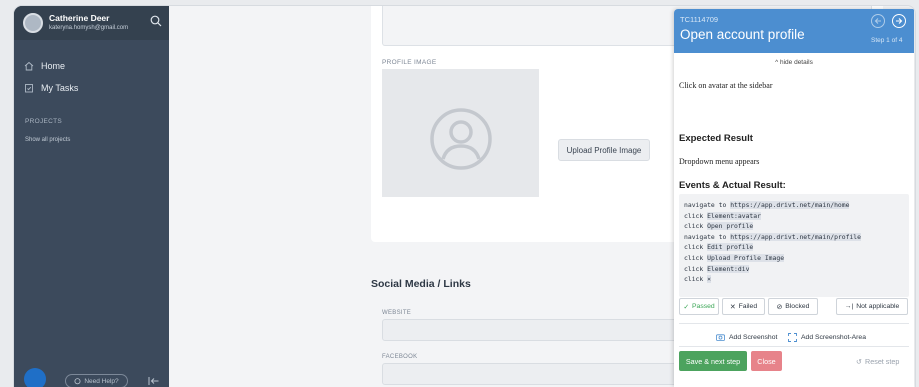 The width and height of the screenshot is (919, 387). What do you see at coordinates (699, 19) in the screenshot?
I see `test-case-id: TC1114709` at bounding box center [699, 19].